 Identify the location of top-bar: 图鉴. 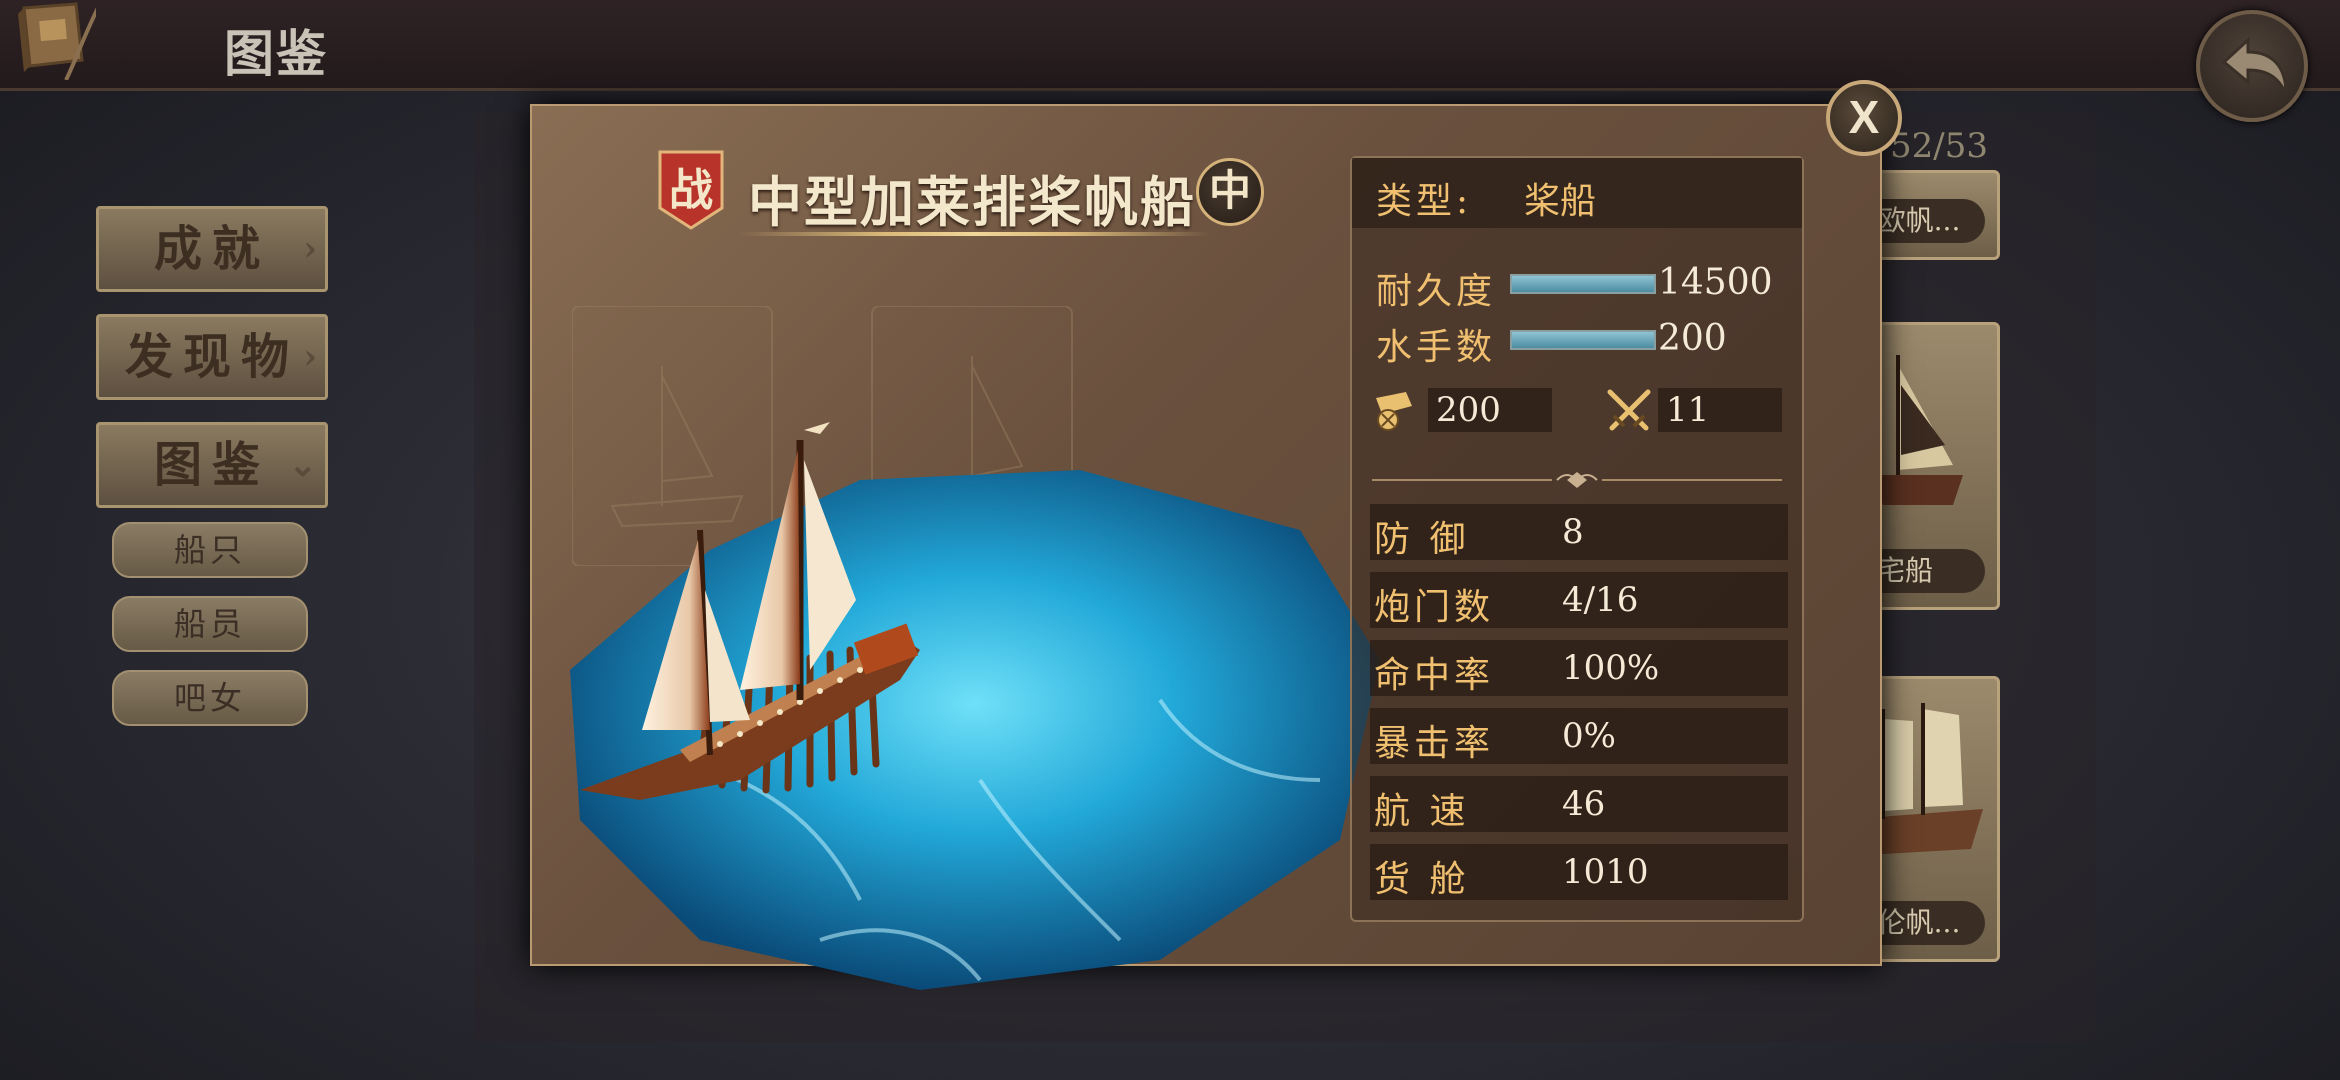
(1170, 45).